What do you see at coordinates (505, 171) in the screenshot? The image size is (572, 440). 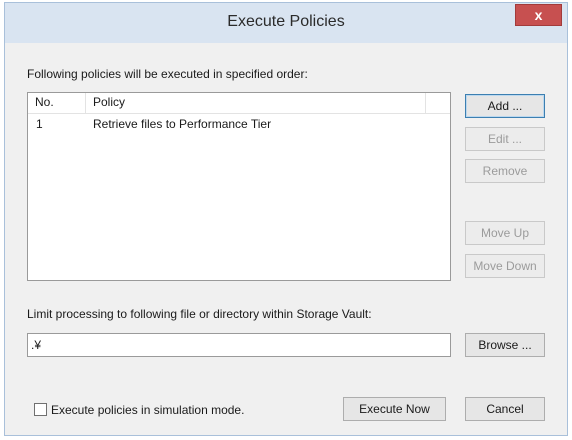 I see `remove-button: Remove` at bounding box center [505, 171].